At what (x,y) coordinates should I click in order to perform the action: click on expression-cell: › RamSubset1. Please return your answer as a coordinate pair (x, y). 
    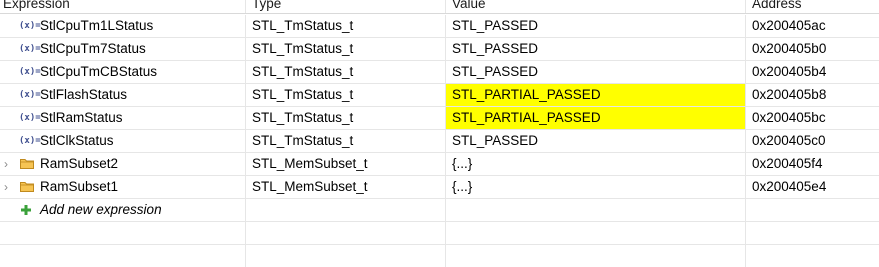
    Looking at the image, I should click on (122, 187).